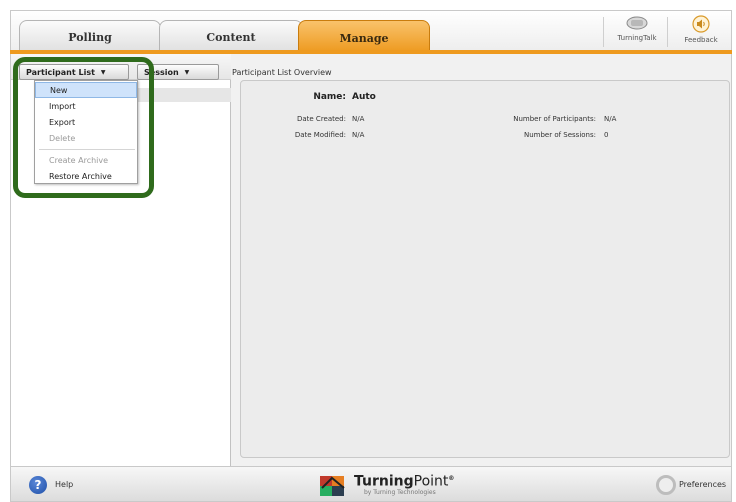 The image size is (736, 502). I want to click on feedback-button: Feedback, so click(701, 32).